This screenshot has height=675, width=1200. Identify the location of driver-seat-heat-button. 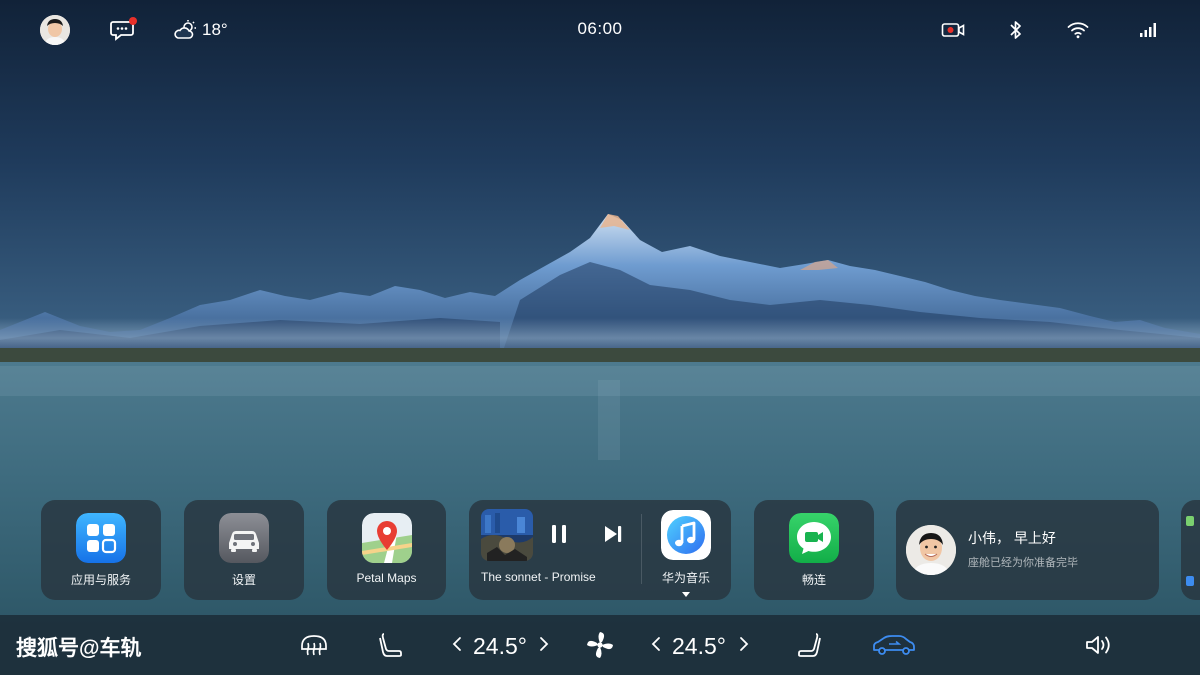
(391, 645).